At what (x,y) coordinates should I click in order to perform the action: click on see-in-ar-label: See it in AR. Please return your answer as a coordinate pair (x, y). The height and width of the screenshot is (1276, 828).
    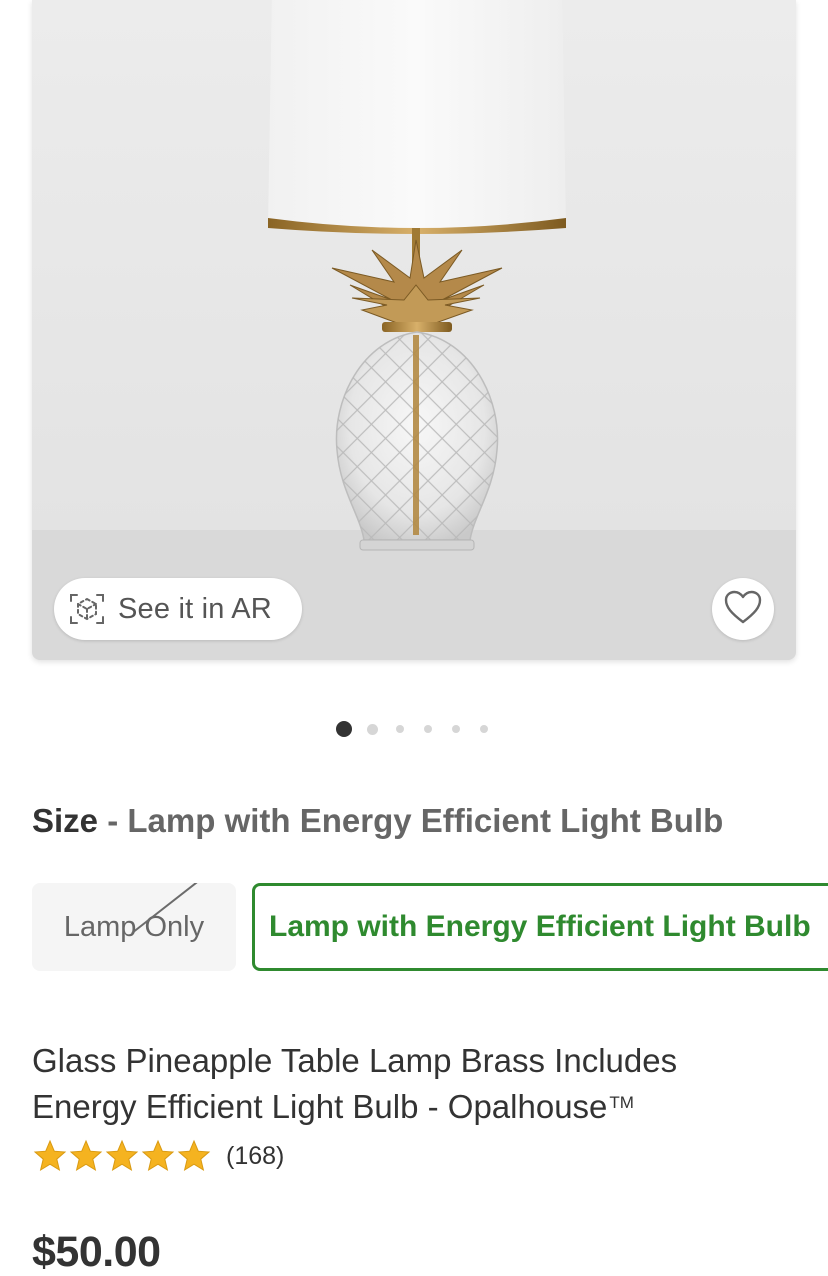
    Looking at the image, I should click on (195, 608).